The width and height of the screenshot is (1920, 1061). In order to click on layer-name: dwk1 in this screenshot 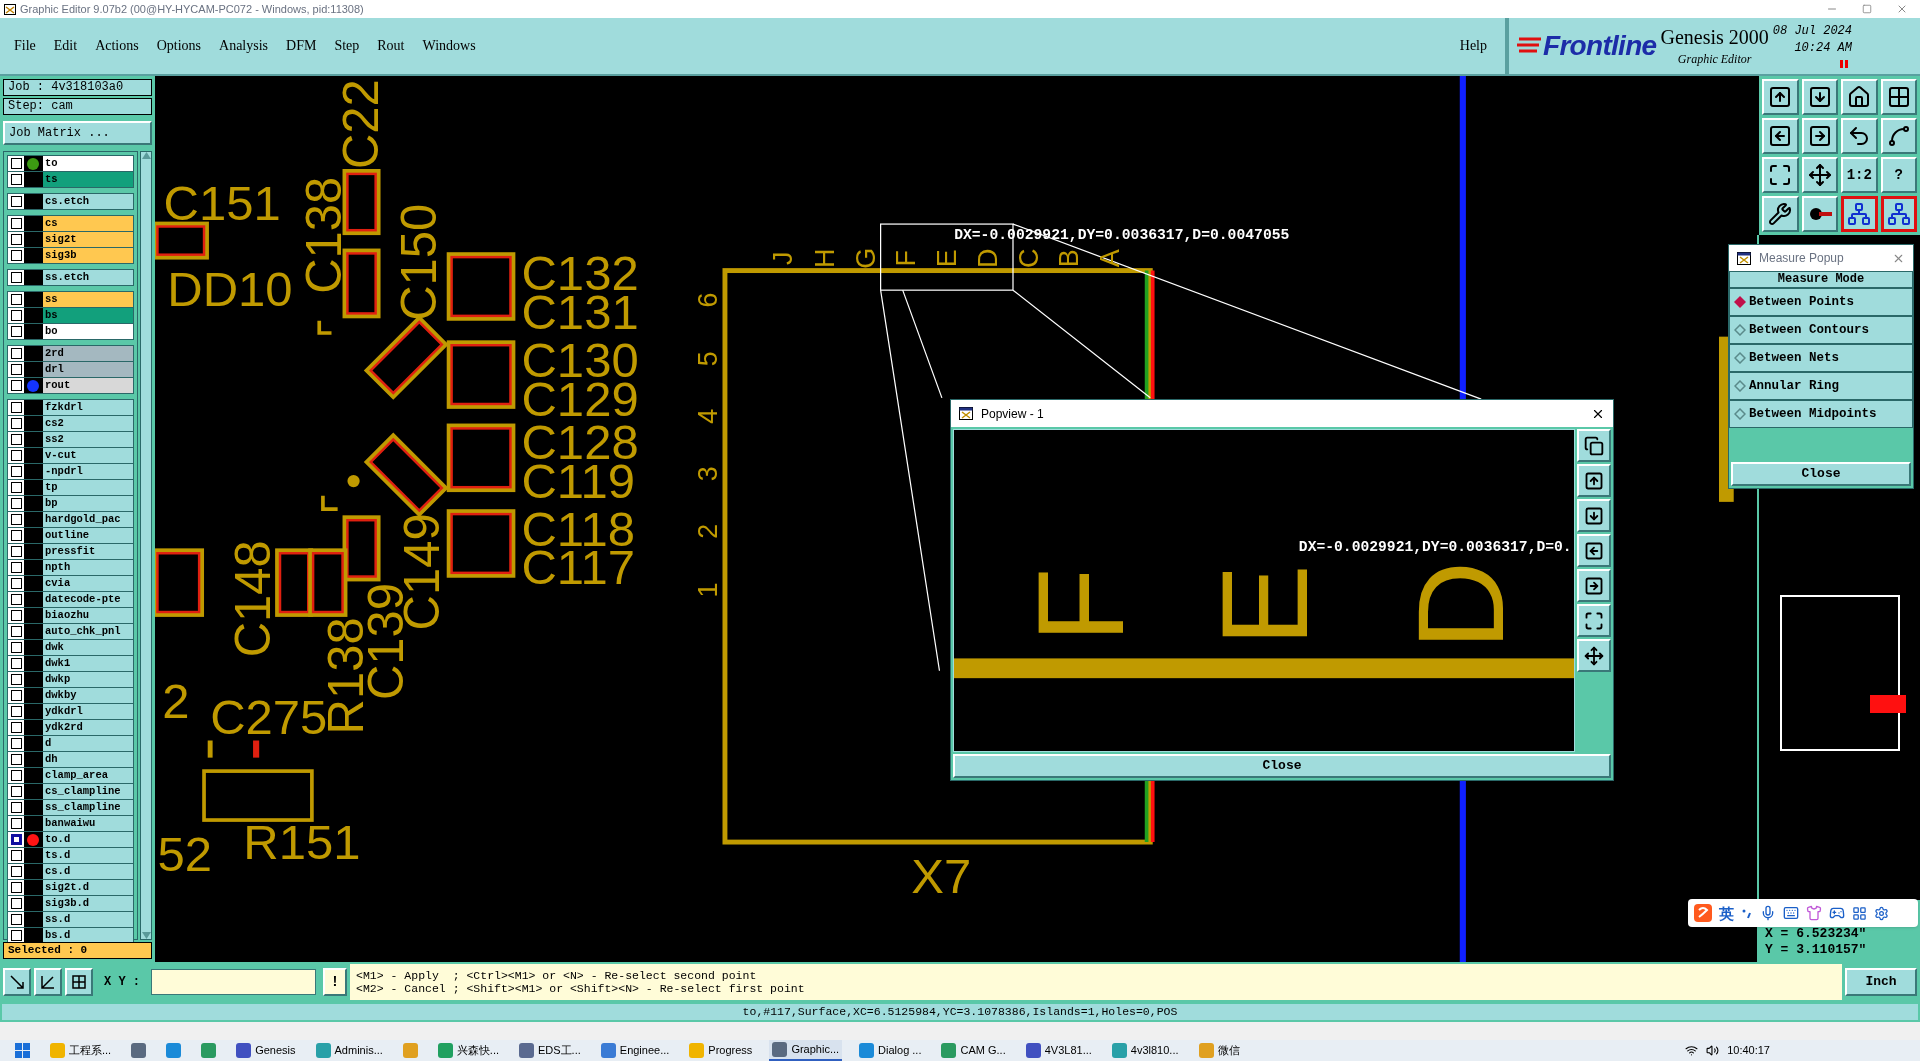, I will do `click(87, 663)`.